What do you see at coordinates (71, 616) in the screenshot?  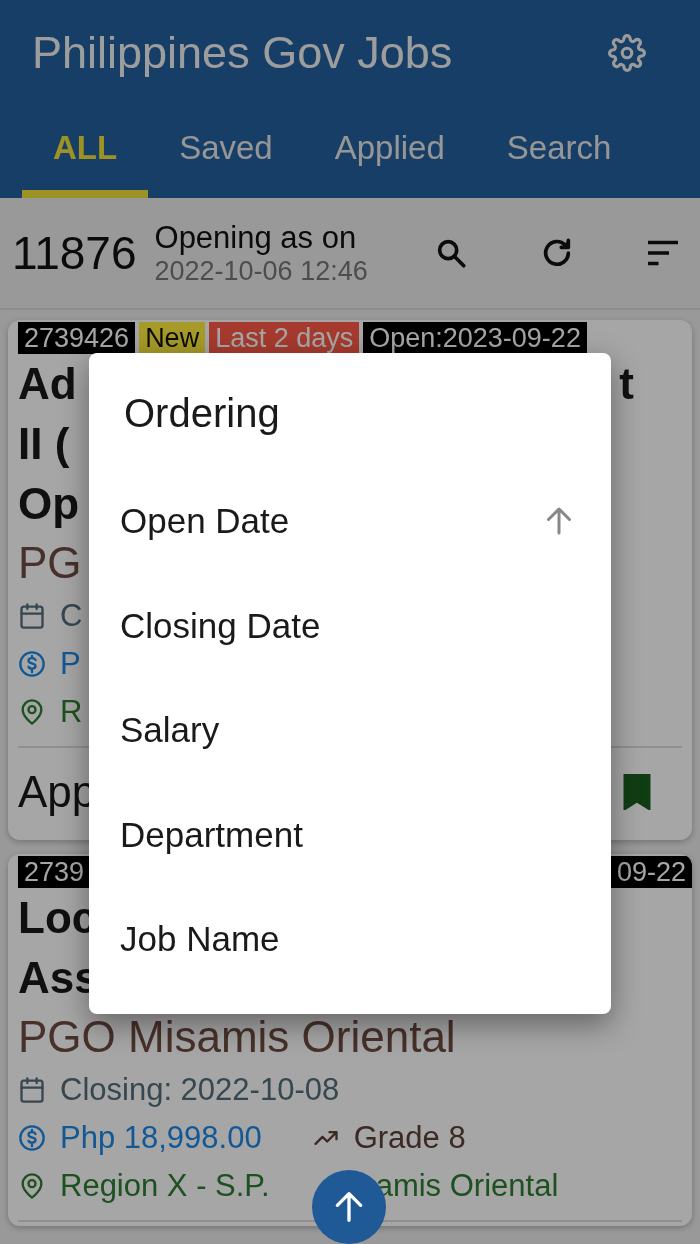 I see `closing-date: C` at bounding box center [71, 616].